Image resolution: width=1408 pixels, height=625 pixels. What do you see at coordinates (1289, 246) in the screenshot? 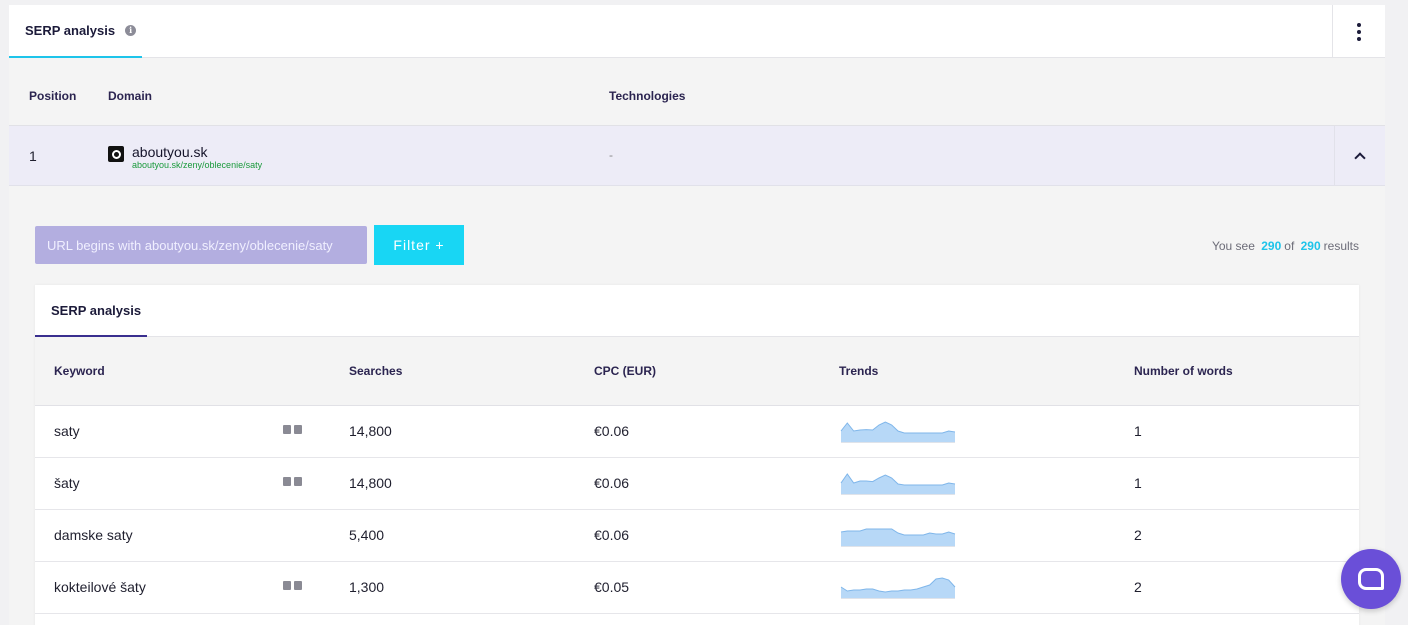
I see `results-of: of` at bounding box center [1289, 246].